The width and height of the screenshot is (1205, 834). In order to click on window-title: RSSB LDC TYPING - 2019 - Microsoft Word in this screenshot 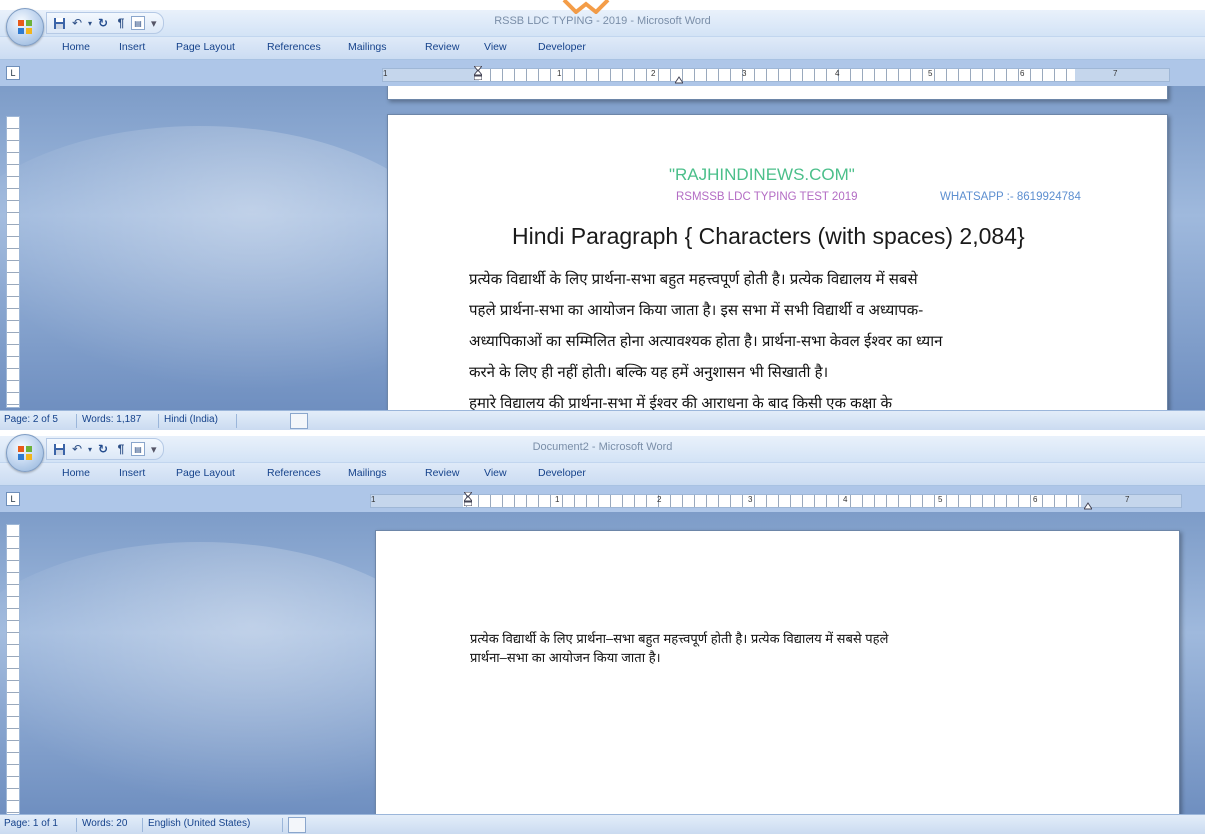, I will do `click(602, 21)`.